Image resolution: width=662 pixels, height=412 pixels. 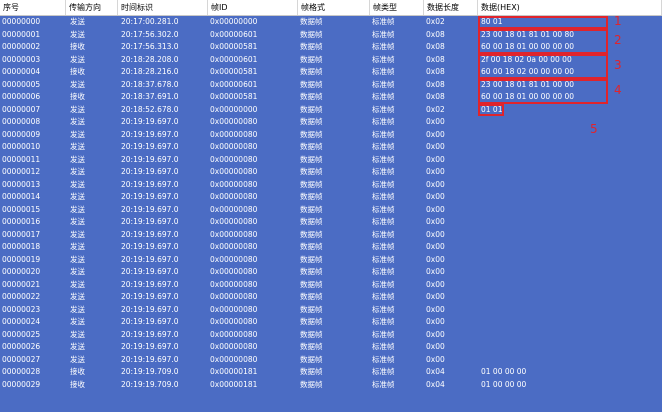 What do you see at coordinates (21, 59) in the screenshot?
I see `cell-index: 00000003` at bounding box center [21, 59].